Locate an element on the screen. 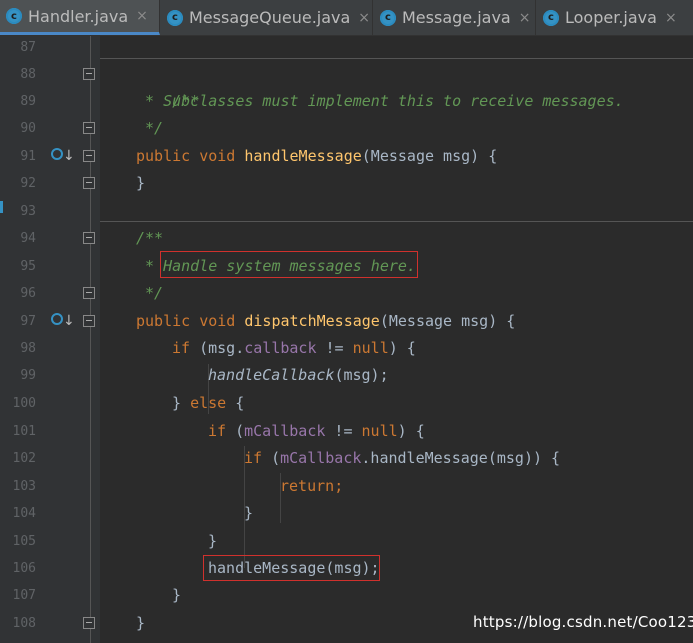  keyword-token: ; is located at coordinates (339, 486).